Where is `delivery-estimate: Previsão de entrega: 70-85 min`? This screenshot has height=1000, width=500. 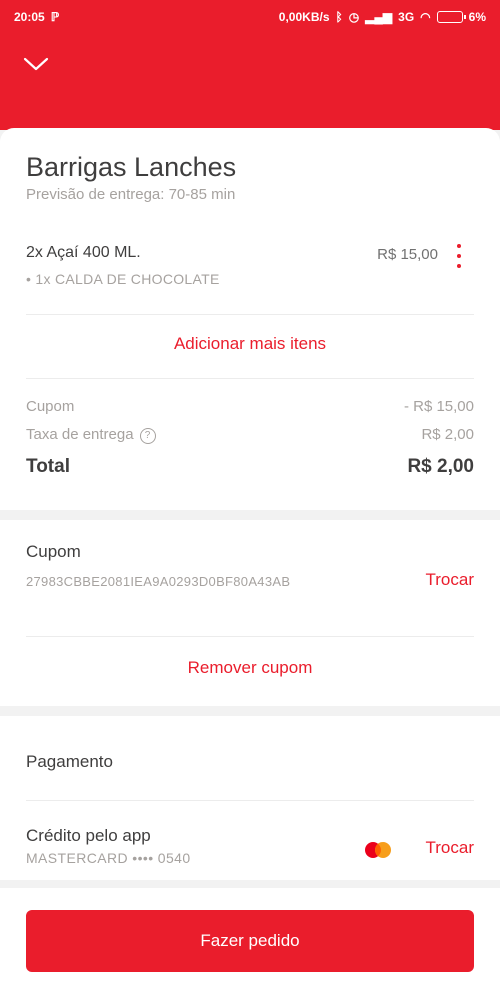
delivery-estimate: Previsão de entrega: 70-85 min is located at coordinates (131, 194).